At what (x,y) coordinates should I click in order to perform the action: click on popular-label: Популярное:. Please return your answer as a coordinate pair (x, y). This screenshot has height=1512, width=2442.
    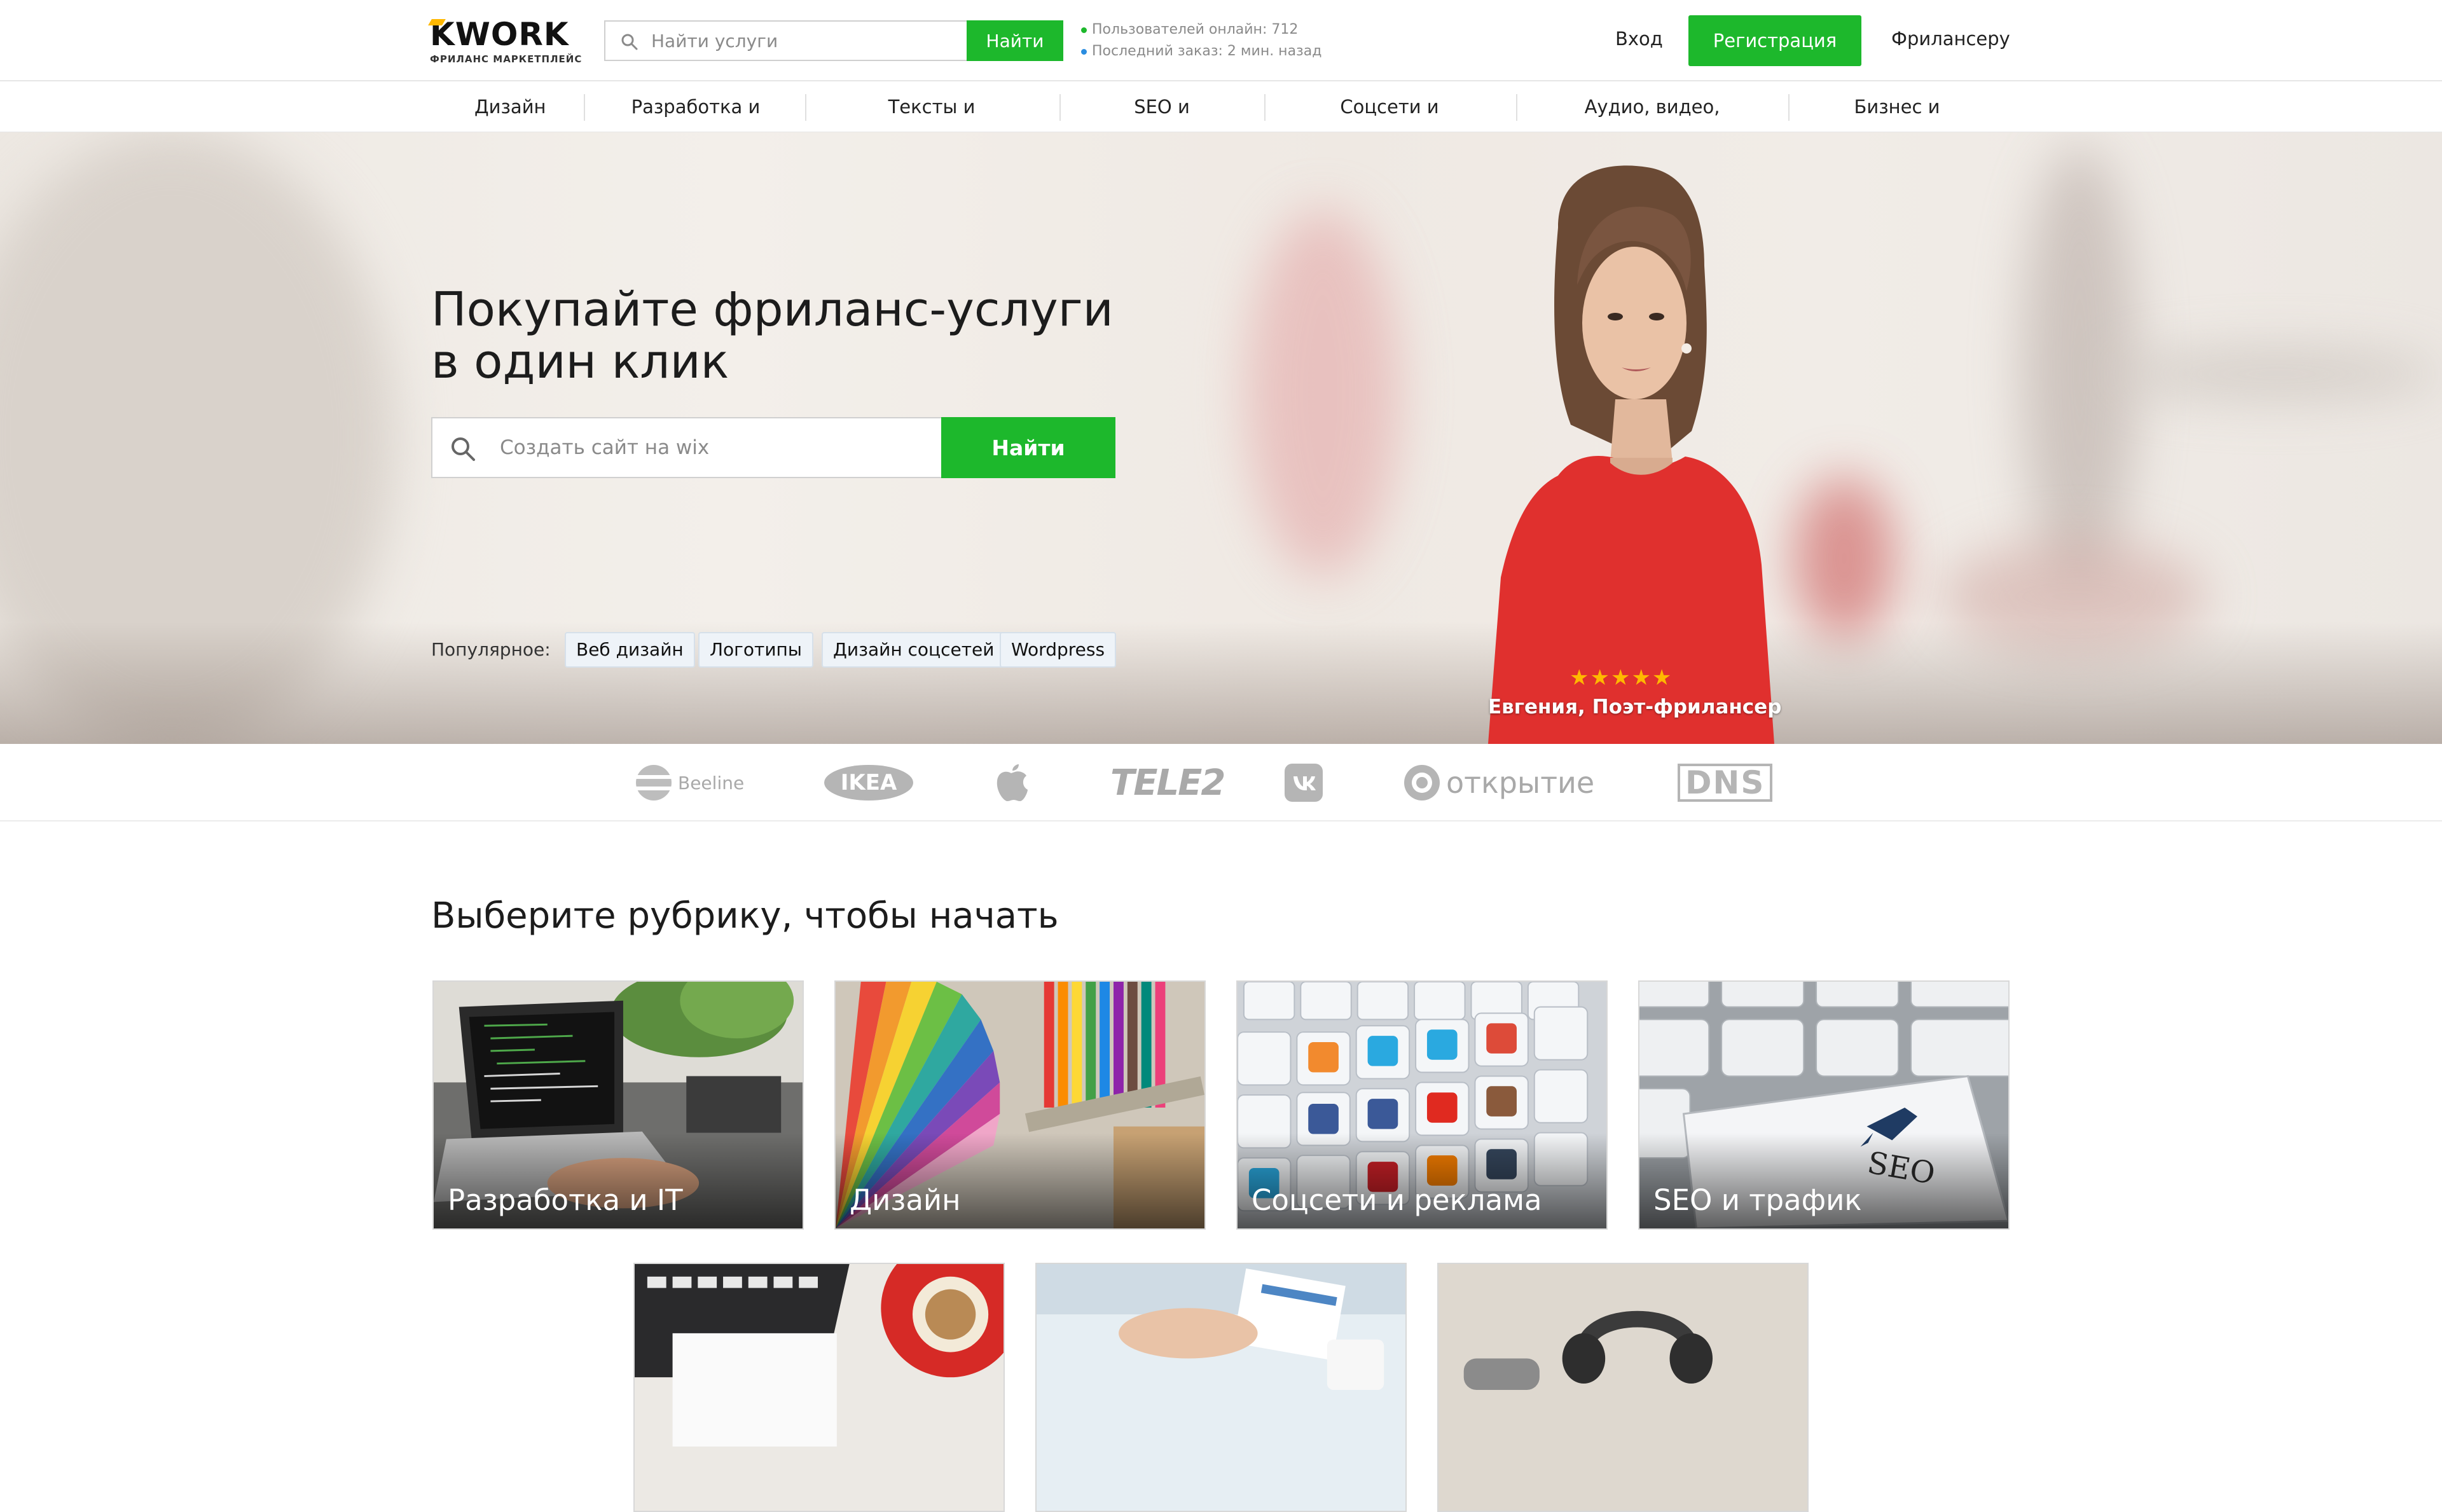
    Looking at the image, I should click on (491, 649).